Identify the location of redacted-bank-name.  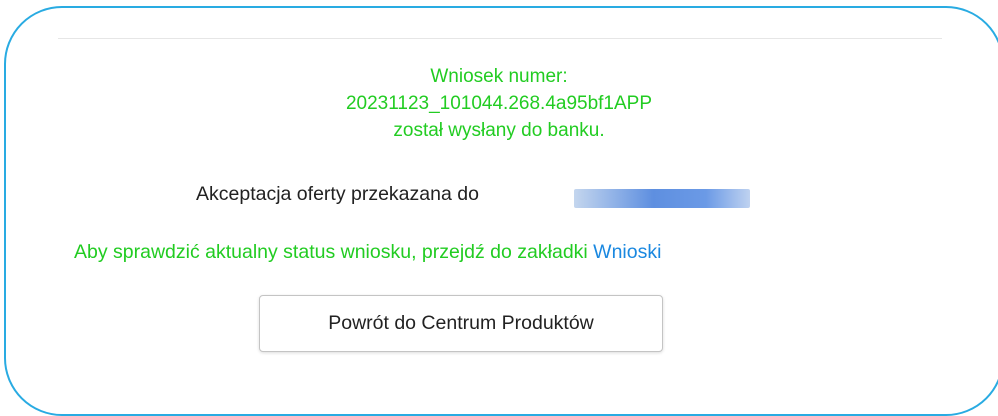
(662, 198).